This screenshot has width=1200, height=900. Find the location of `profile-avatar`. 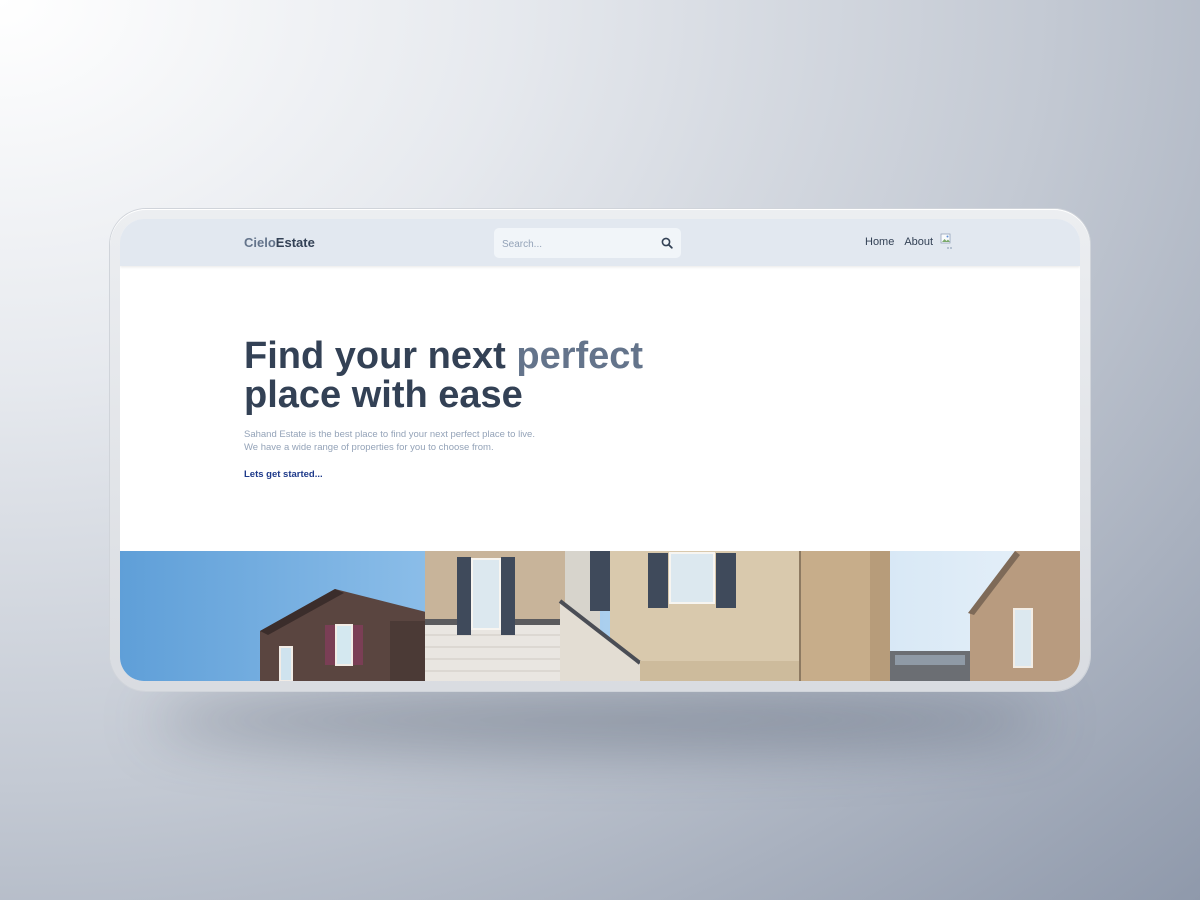

profile-avatar is located at coordinates (947, 242).